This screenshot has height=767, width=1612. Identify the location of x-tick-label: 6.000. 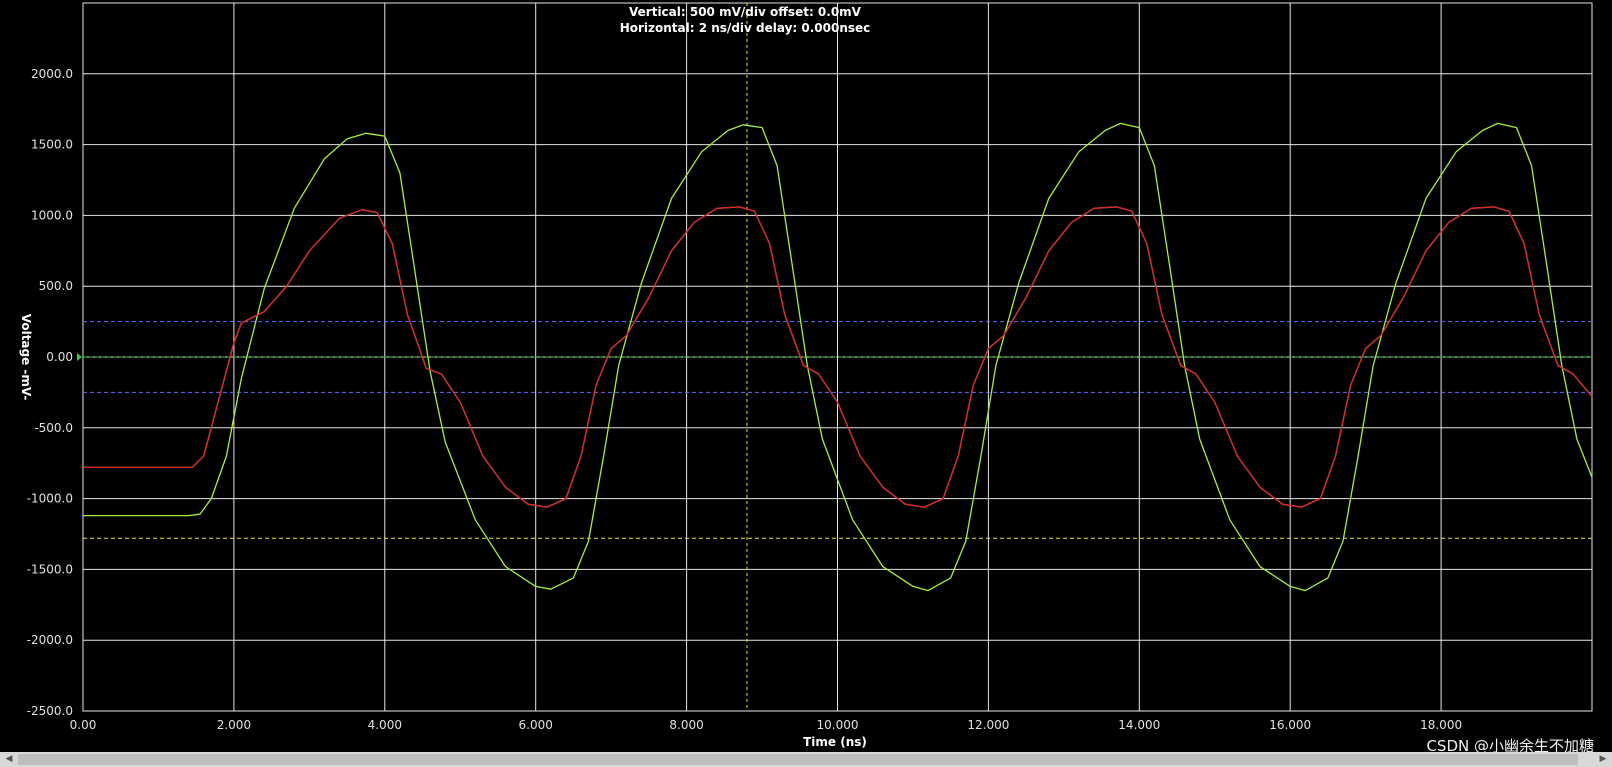
(536, 725).